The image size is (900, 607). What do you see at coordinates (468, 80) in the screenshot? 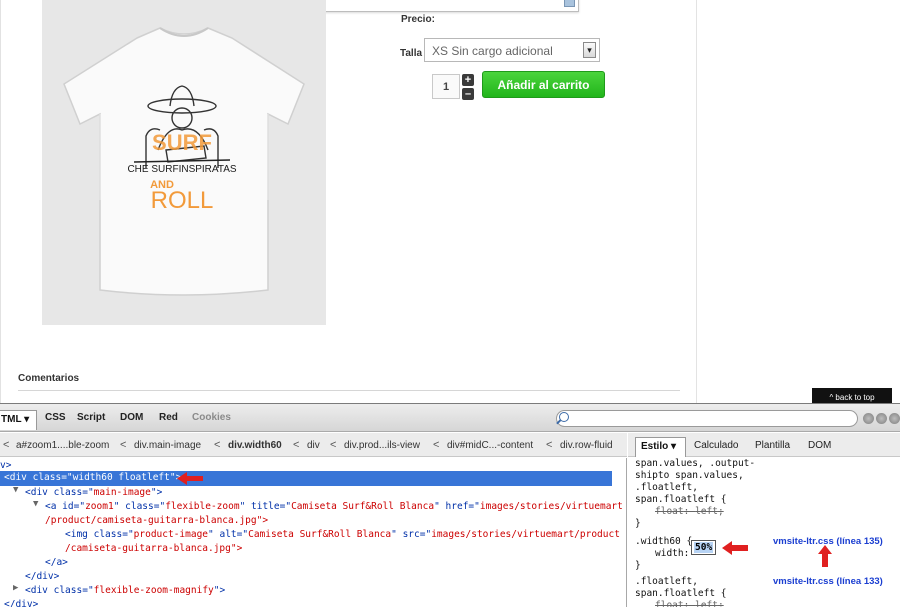
I see `plus-icon: +` at bounding box center [468, 80].